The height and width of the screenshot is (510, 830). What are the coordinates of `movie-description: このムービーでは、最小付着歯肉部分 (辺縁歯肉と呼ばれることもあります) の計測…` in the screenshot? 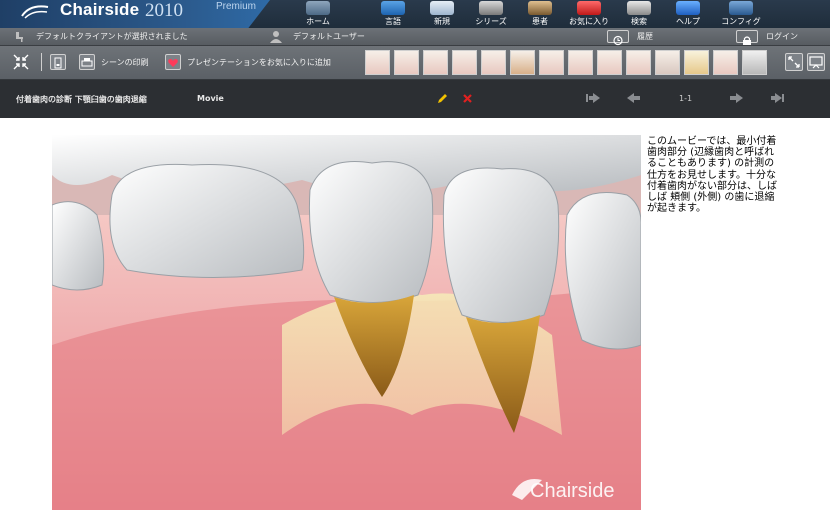 It's located at (712, 175).